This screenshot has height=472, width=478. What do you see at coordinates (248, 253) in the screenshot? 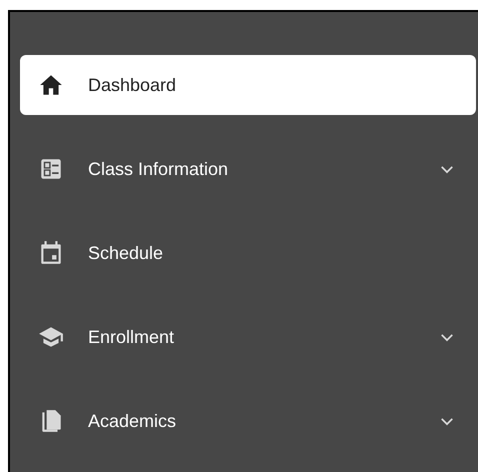
I see `sidebar-item: Schedule` at bounding box center [248, 253].